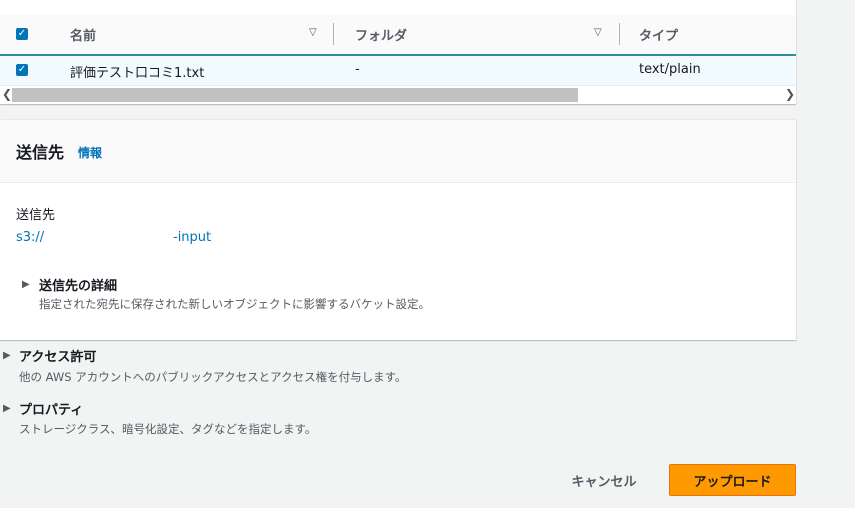 The image size is (855, 508). Describe the element at coordinates (137, 73) in the screenshot. I see `file-name-cell: 評価テスト口コミ1.txt` at that location.